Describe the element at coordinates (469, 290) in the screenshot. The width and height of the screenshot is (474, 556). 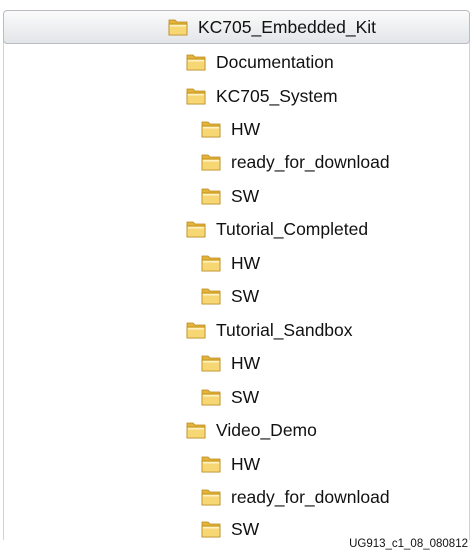
I see `tree-right-border` at that location.